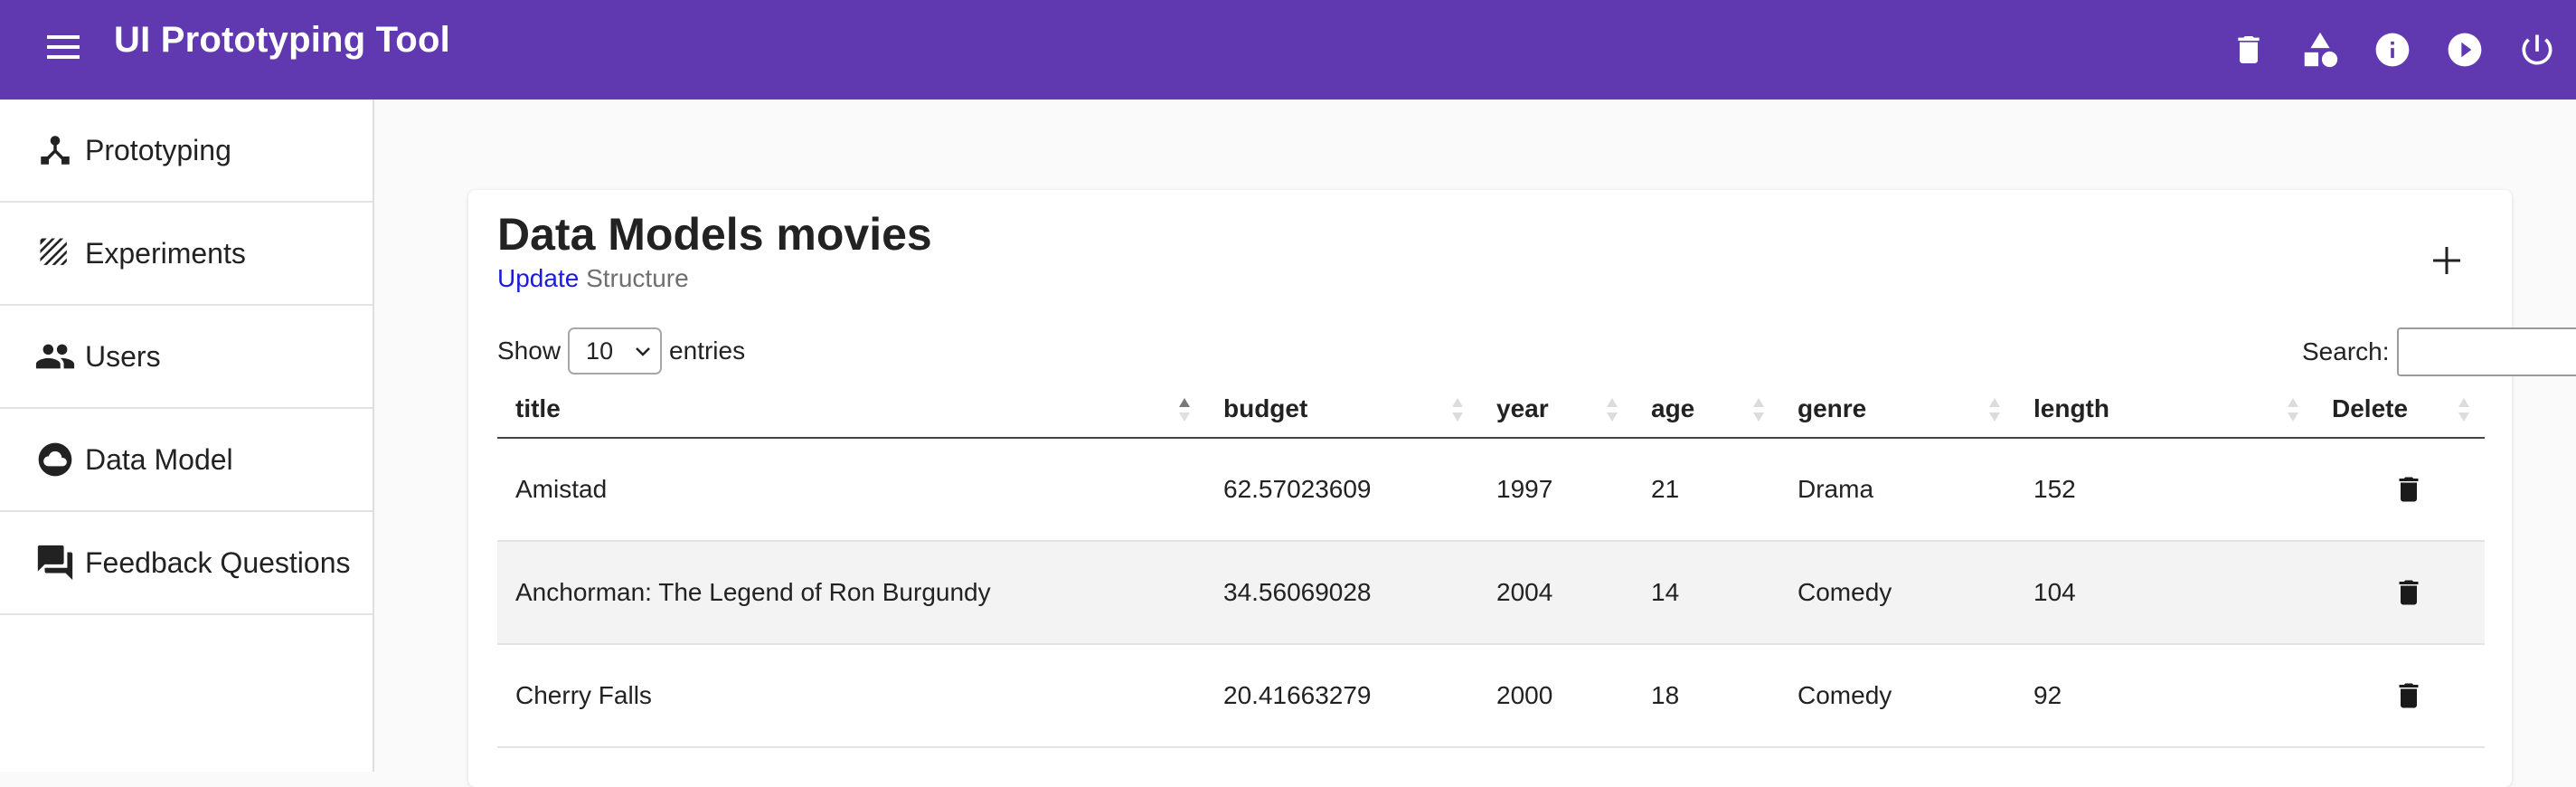 Image resolution: width=2576 pixels, height=787 pixels. I want to click on cell-year: 2004, so click(1555, 592).